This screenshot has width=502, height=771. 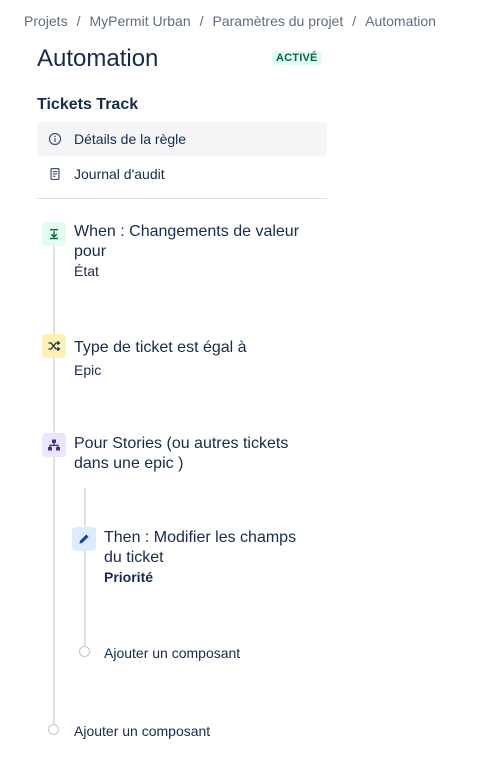 What do you see at coordinates (297, 58) in the screenshot?
I see `status-badge: ACTIVÉ` at bounding box center [297, 58].